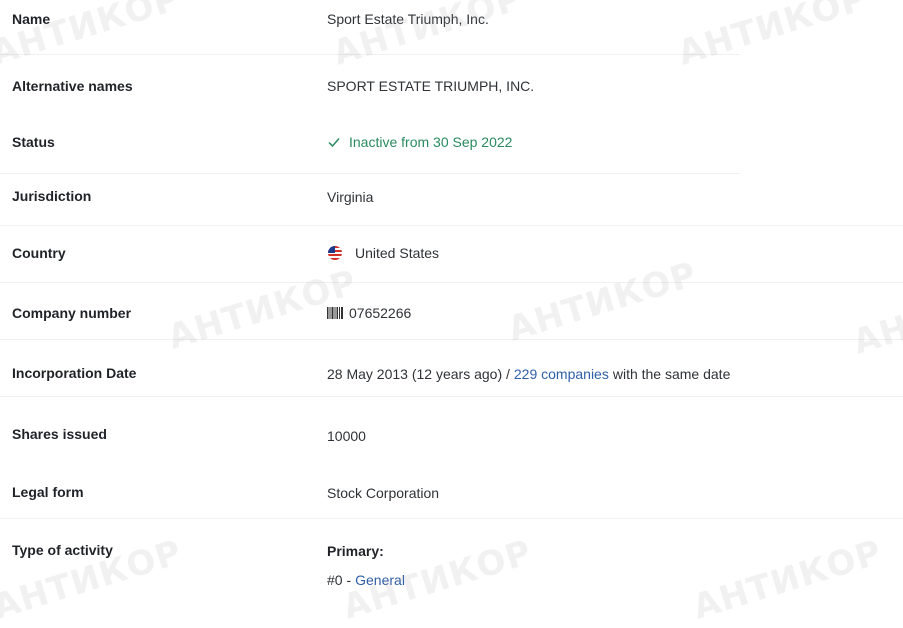 The image size is (903, 628). What do you see at coordinates (62, 550) in the screenshot?
I see `type-of-activity-label: Type of activity` at bounding box center [62, 550].